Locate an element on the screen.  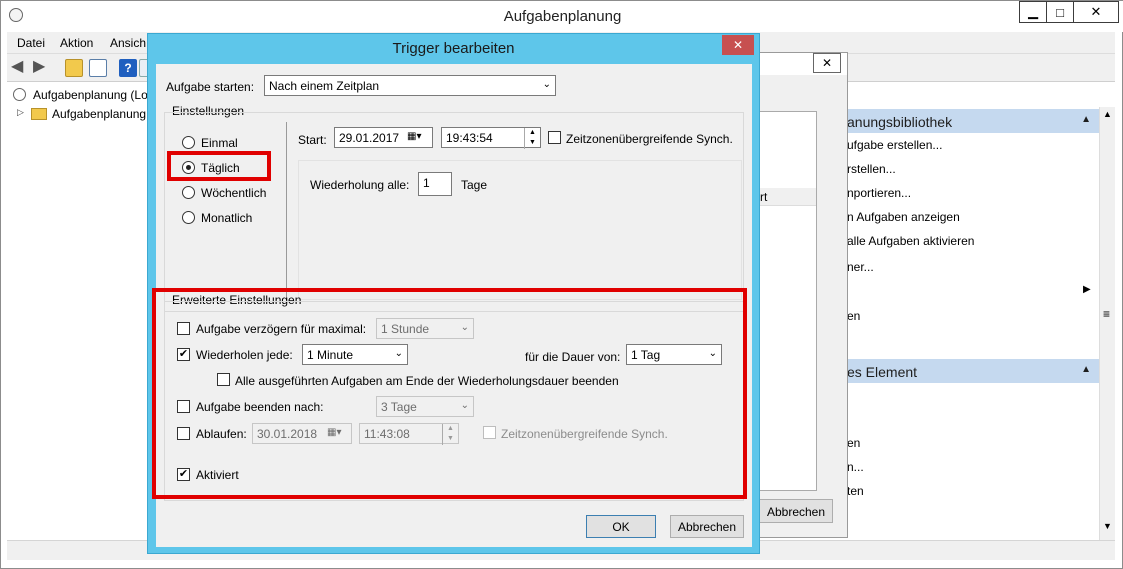
window-title: Aufgabenplanung is located at coordinates (562, 16).